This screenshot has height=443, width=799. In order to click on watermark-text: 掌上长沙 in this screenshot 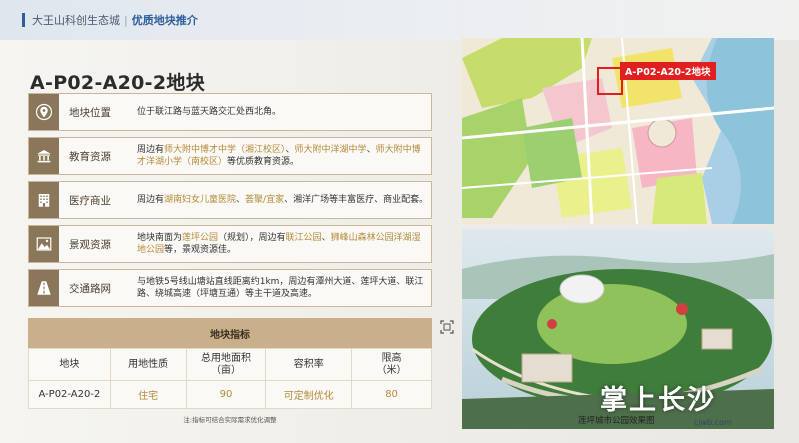, I will do `click(658, 400)`.